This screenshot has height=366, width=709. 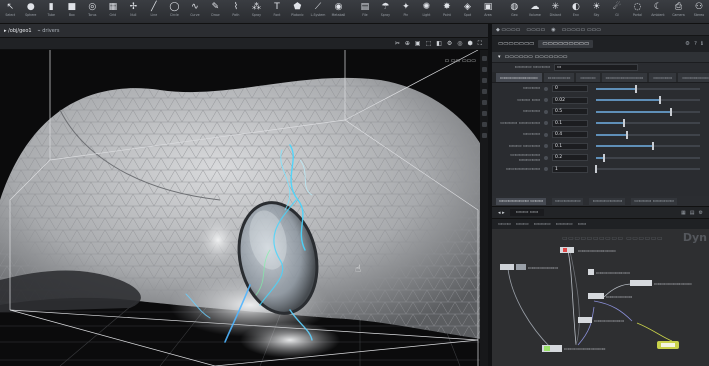 I want to click on parameter-value-field: 0.1, so click(x=570, y=146).